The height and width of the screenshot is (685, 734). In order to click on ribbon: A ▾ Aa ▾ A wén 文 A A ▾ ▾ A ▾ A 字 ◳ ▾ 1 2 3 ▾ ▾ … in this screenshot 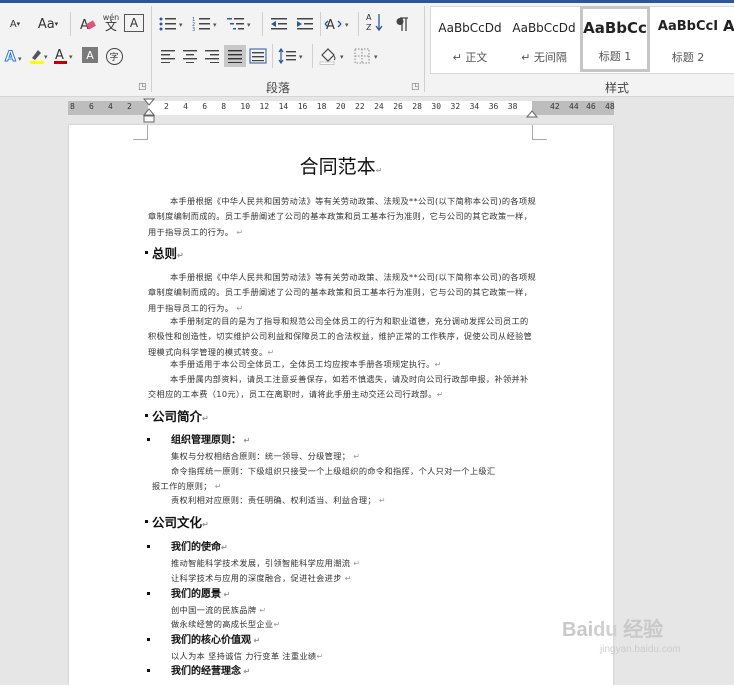, I will do `click(367, 48)`.